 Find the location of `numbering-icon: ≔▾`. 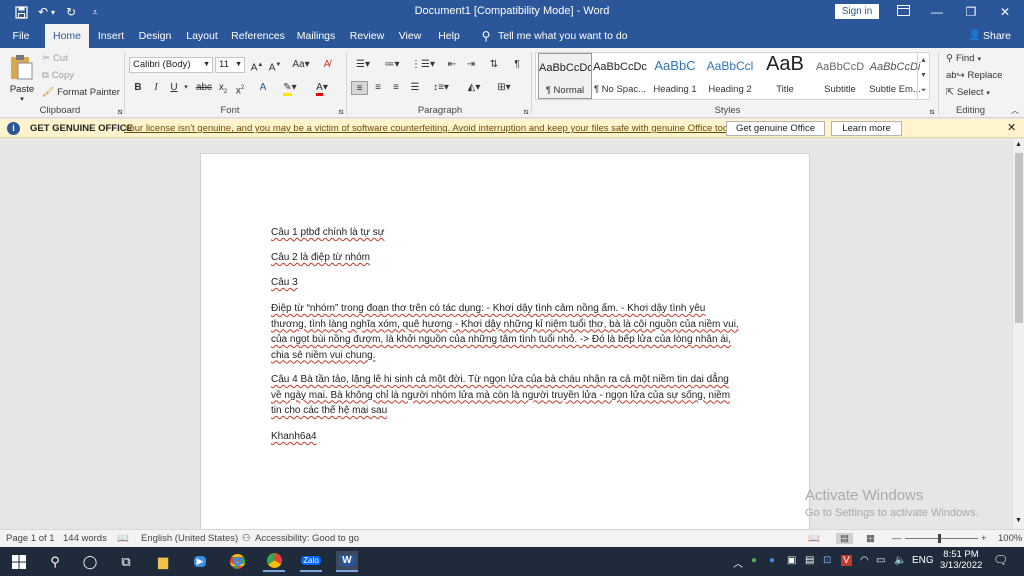

numbering-icon: ≔▾ is located at coordinates (392, 65).